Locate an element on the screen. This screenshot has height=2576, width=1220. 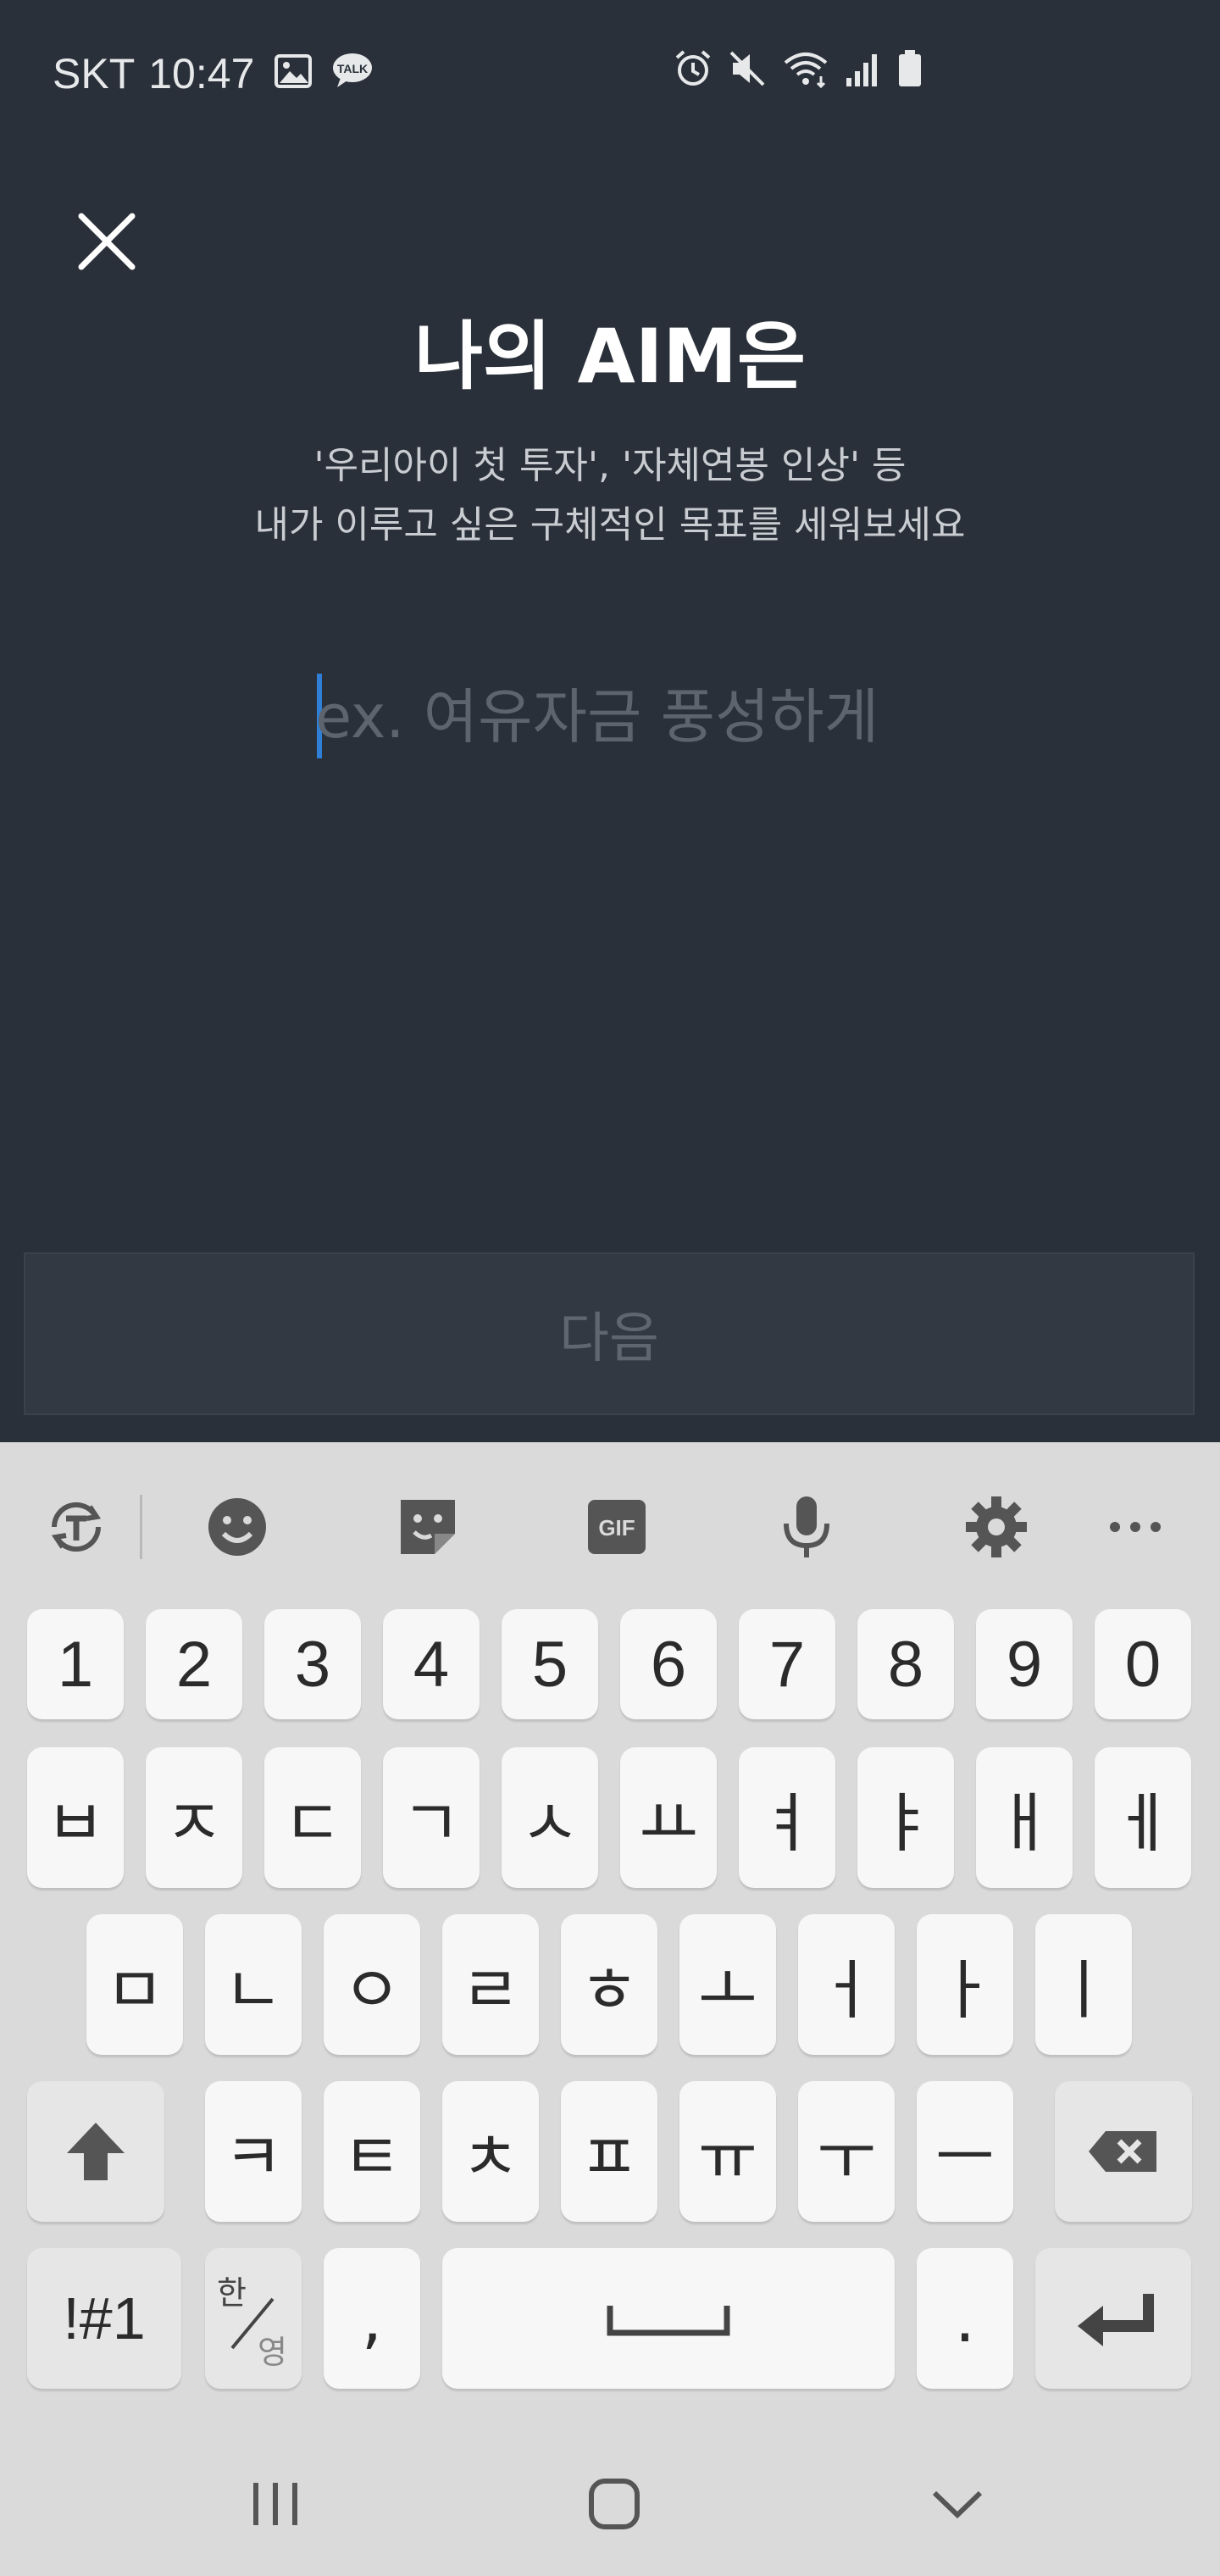
subtitle-line-1: '우리아이 첫 투자', '자체연봉 인상' 등 is located at coordinates (610, 465).